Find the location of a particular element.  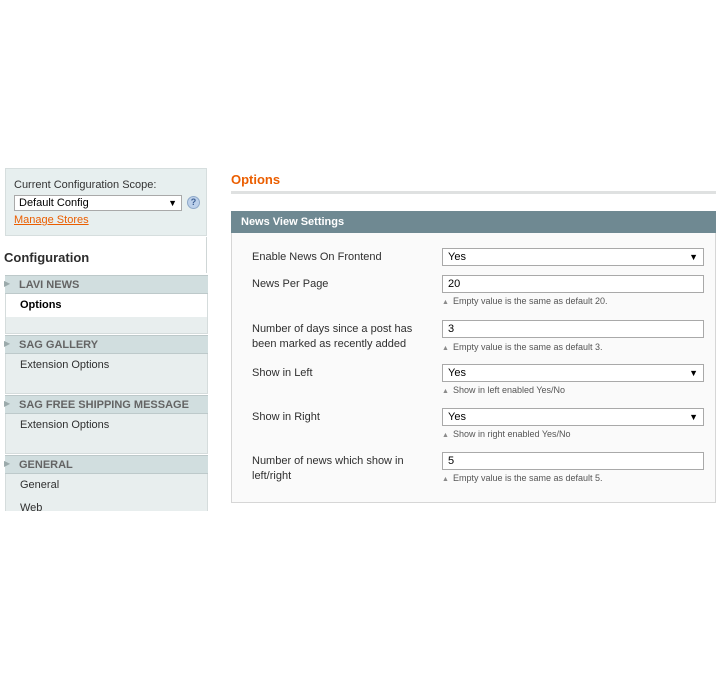

recent-days-input: 3 is located at coordinates (573, 329).